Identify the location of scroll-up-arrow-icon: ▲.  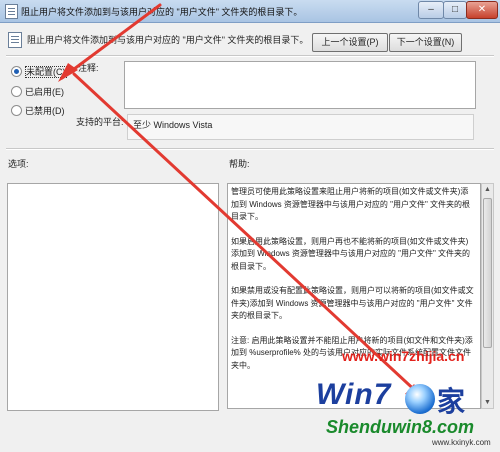
(487, 189).